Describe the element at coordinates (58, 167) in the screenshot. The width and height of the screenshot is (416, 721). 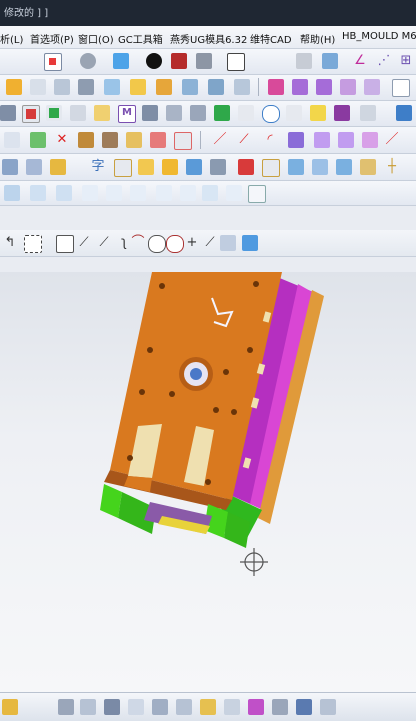
I see `snap-face-icon` at that location.